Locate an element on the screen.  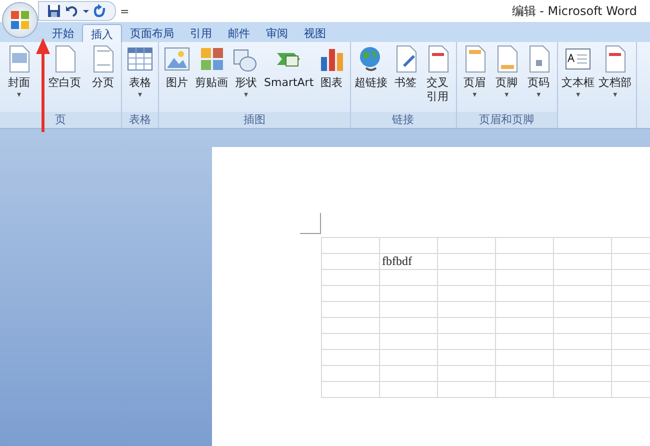
ribbon-button: 剪贴画 is located at coordinates (211, 78).